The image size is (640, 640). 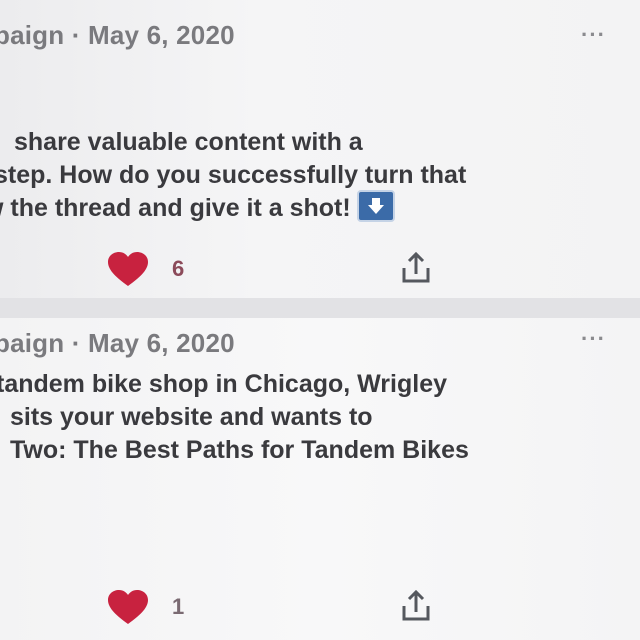 What do you see at coordinates (191, 417) in the screenshot?
I see `post-body-line: sits your website and wants to` at bounding box center [191, 417].